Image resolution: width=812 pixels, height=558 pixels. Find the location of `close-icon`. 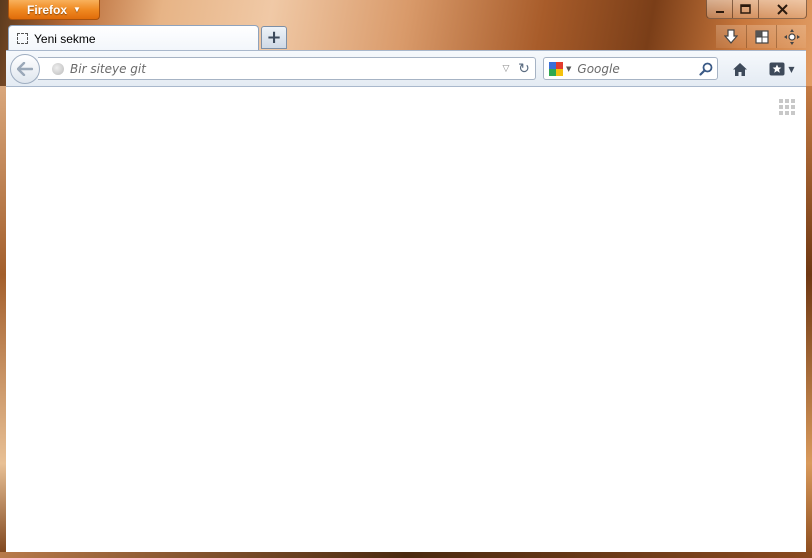

close-icon is located at coordinates (782, 9).